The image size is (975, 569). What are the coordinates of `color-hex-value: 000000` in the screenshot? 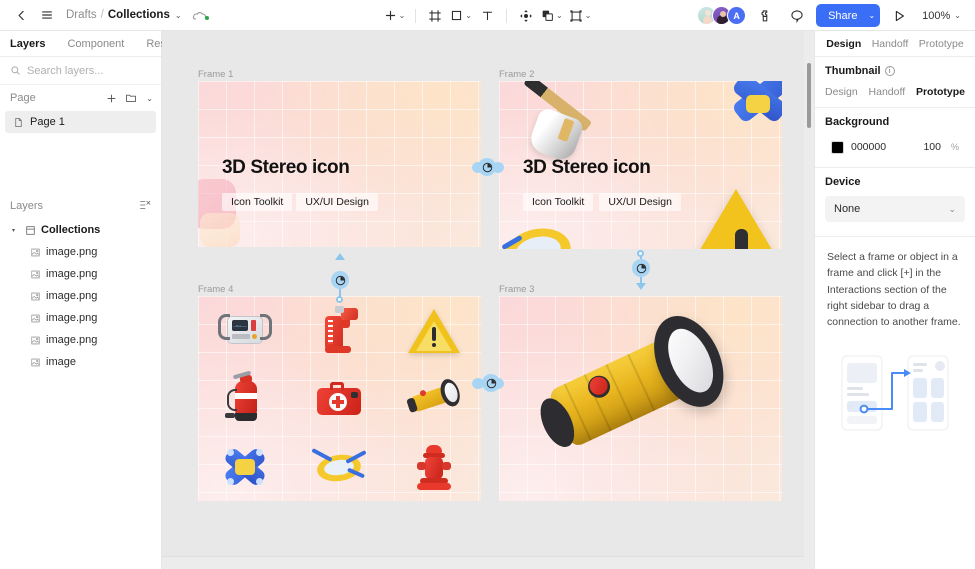 It's located at (868, 147).